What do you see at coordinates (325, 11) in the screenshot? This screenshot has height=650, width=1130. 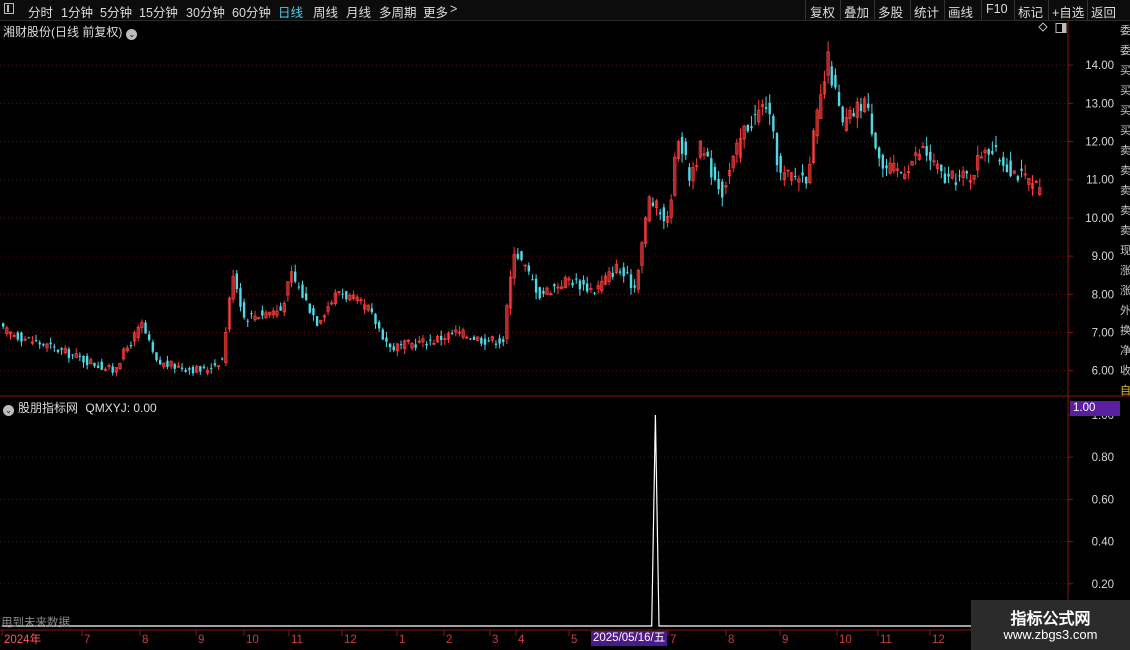 I see `period-tab: 周线` at bounding box center [325, 11].